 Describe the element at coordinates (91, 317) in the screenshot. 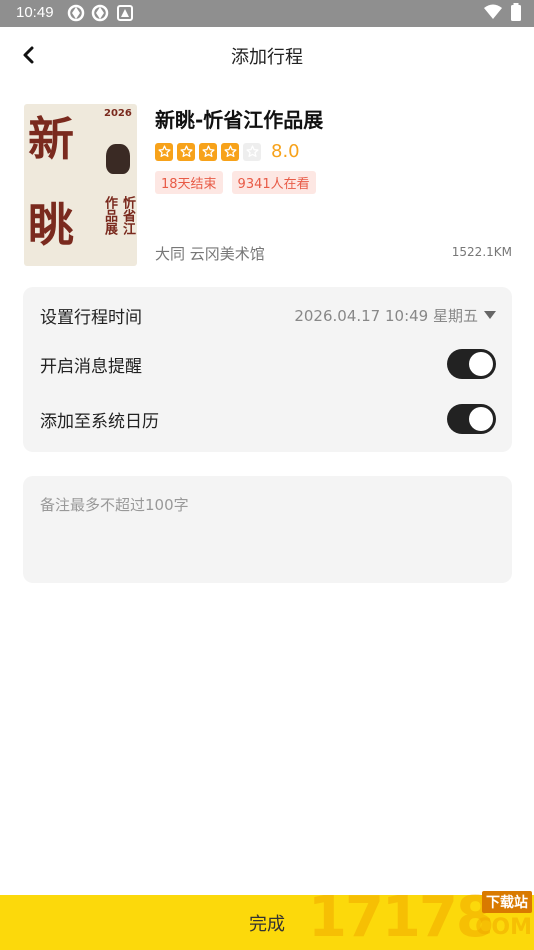

I see `set-time-label: 设置行程时间` at that location.